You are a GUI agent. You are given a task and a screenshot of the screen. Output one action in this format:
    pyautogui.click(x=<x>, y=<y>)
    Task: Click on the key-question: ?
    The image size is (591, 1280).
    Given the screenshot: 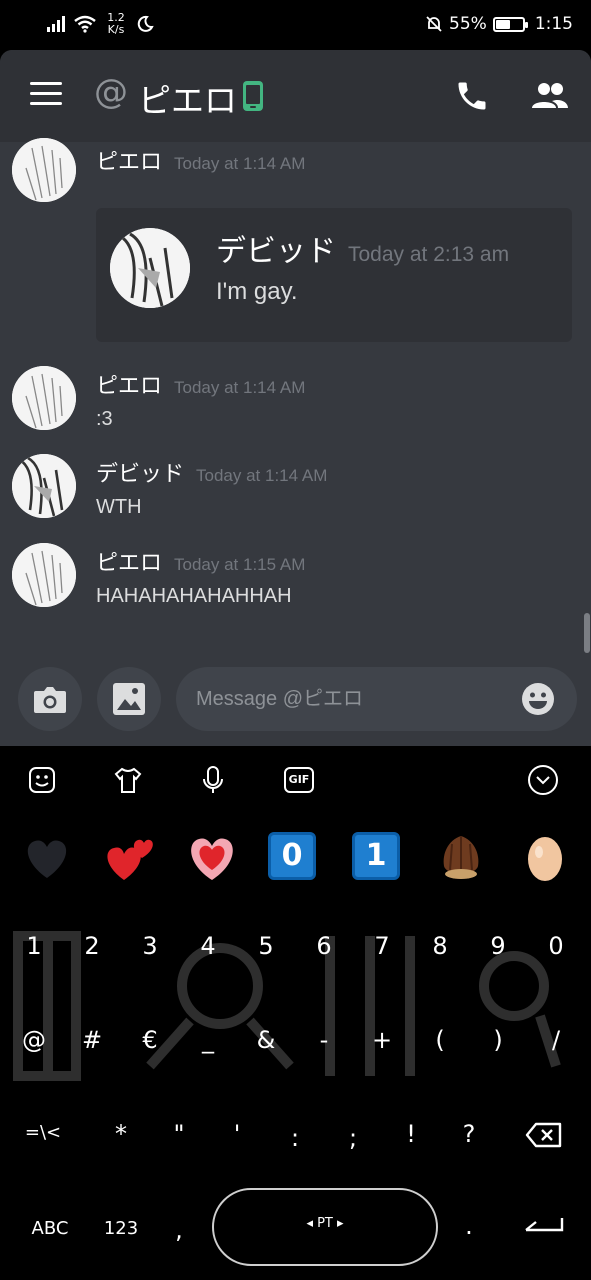 What is the action you would take?
    pyautogui.click(x=469, y=1134)
    